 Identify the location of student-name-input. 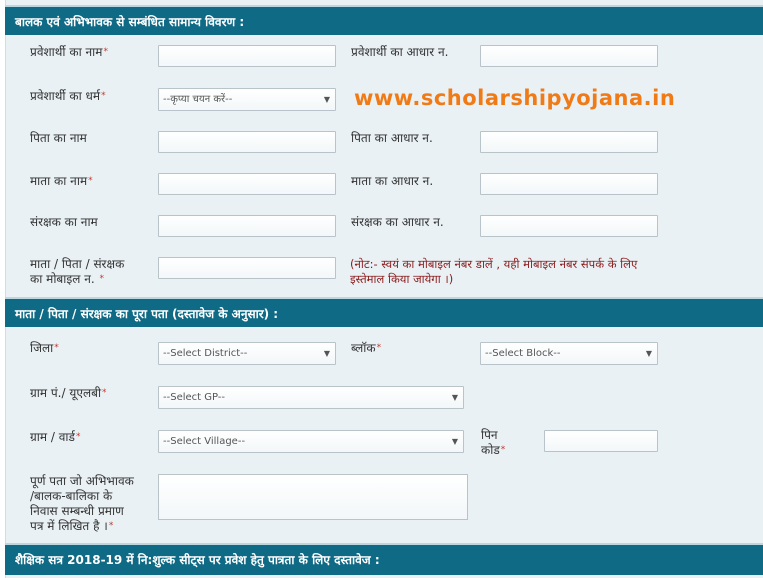
(247, 56).